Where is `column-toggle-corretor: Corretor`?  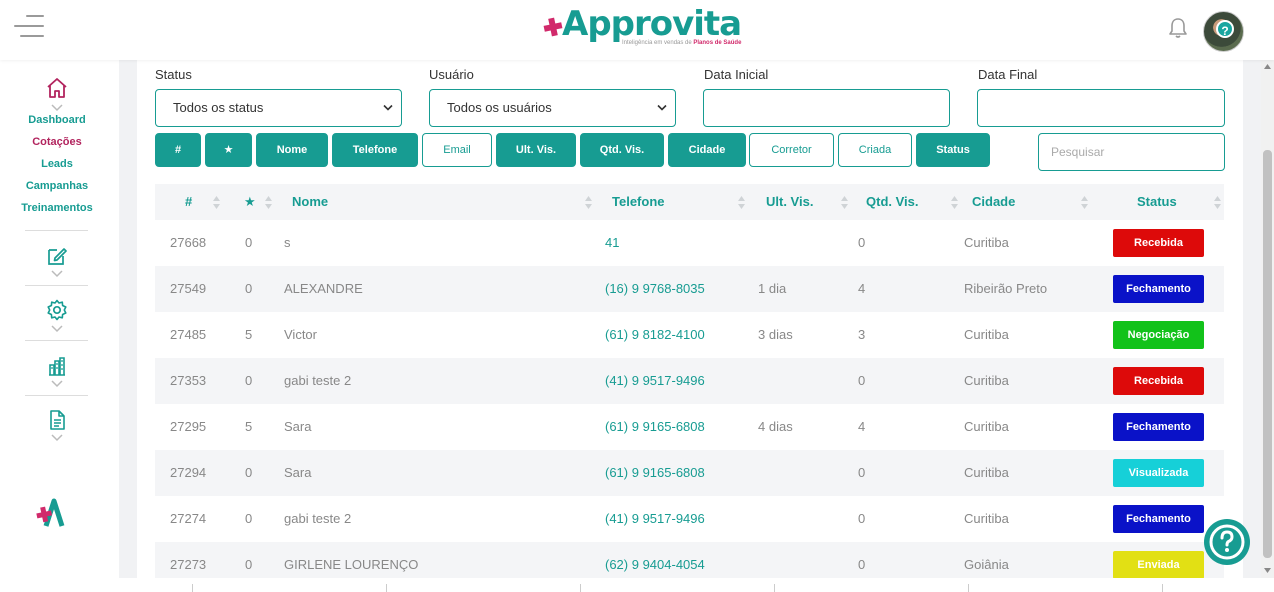 column-toggle-corretor: Corretor is located at coordinates (791, 150).